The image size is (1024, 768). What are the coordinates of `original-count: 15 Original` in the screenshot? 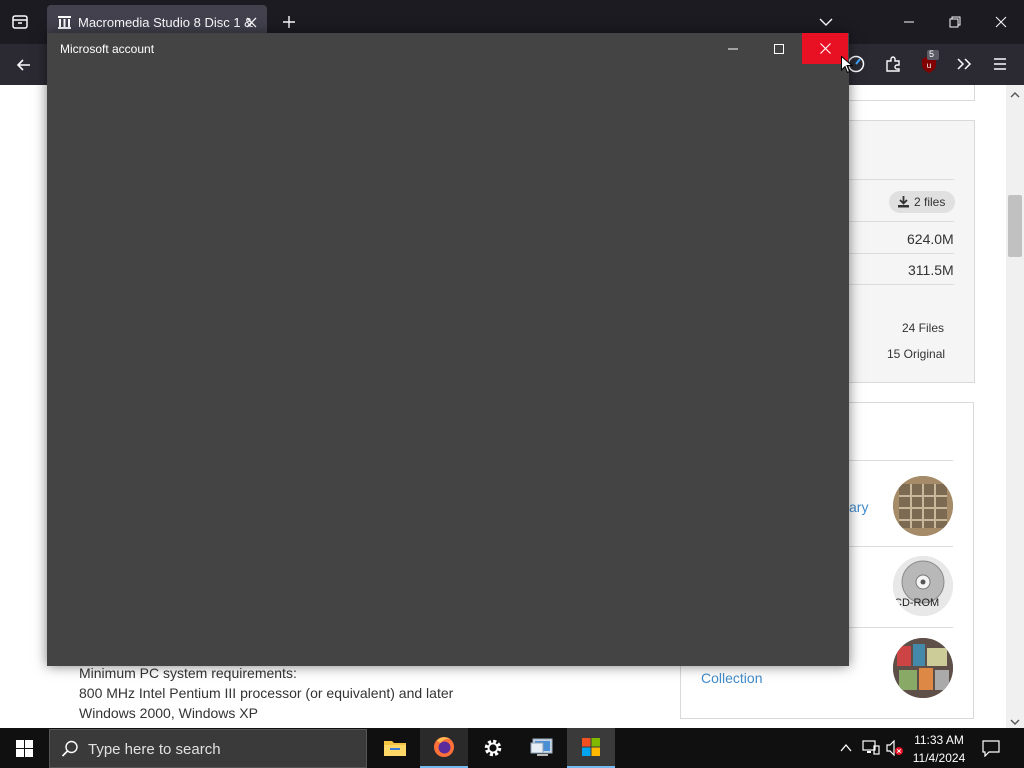 It's located at (916, 354).